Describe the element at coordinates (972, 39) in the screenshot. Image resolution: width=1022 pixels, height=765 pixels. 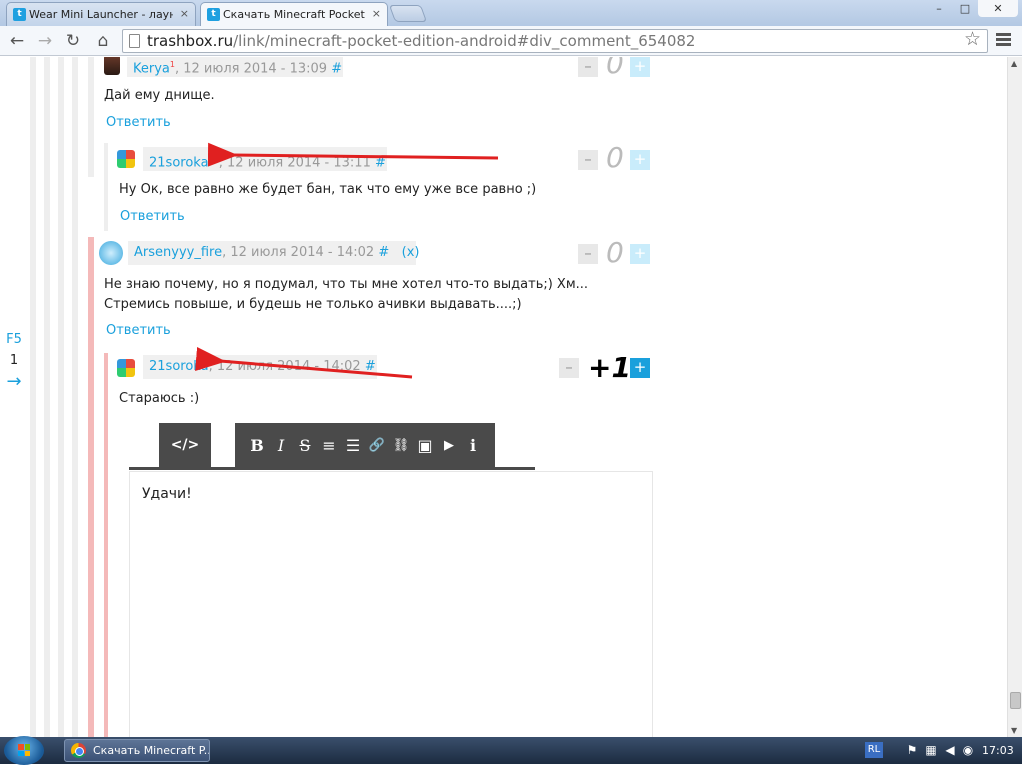
I see `bookmark-star-icon: ☆` at that location.